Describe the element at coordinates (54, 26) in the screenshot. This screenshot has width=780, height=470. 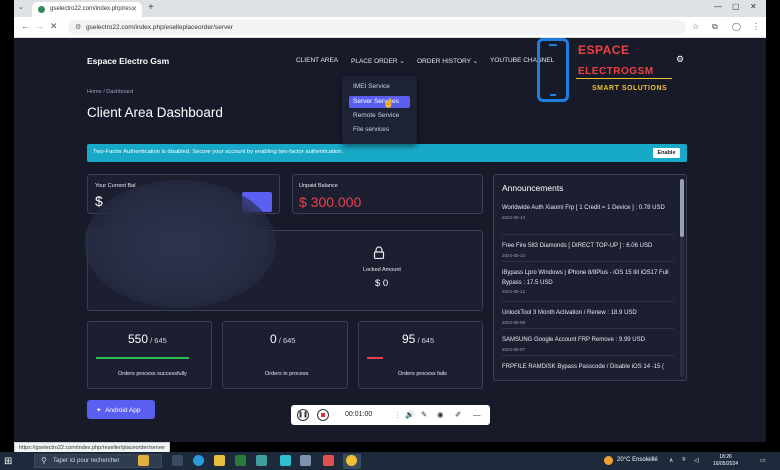
I see `stop-loading-icon: ✕` at that location.